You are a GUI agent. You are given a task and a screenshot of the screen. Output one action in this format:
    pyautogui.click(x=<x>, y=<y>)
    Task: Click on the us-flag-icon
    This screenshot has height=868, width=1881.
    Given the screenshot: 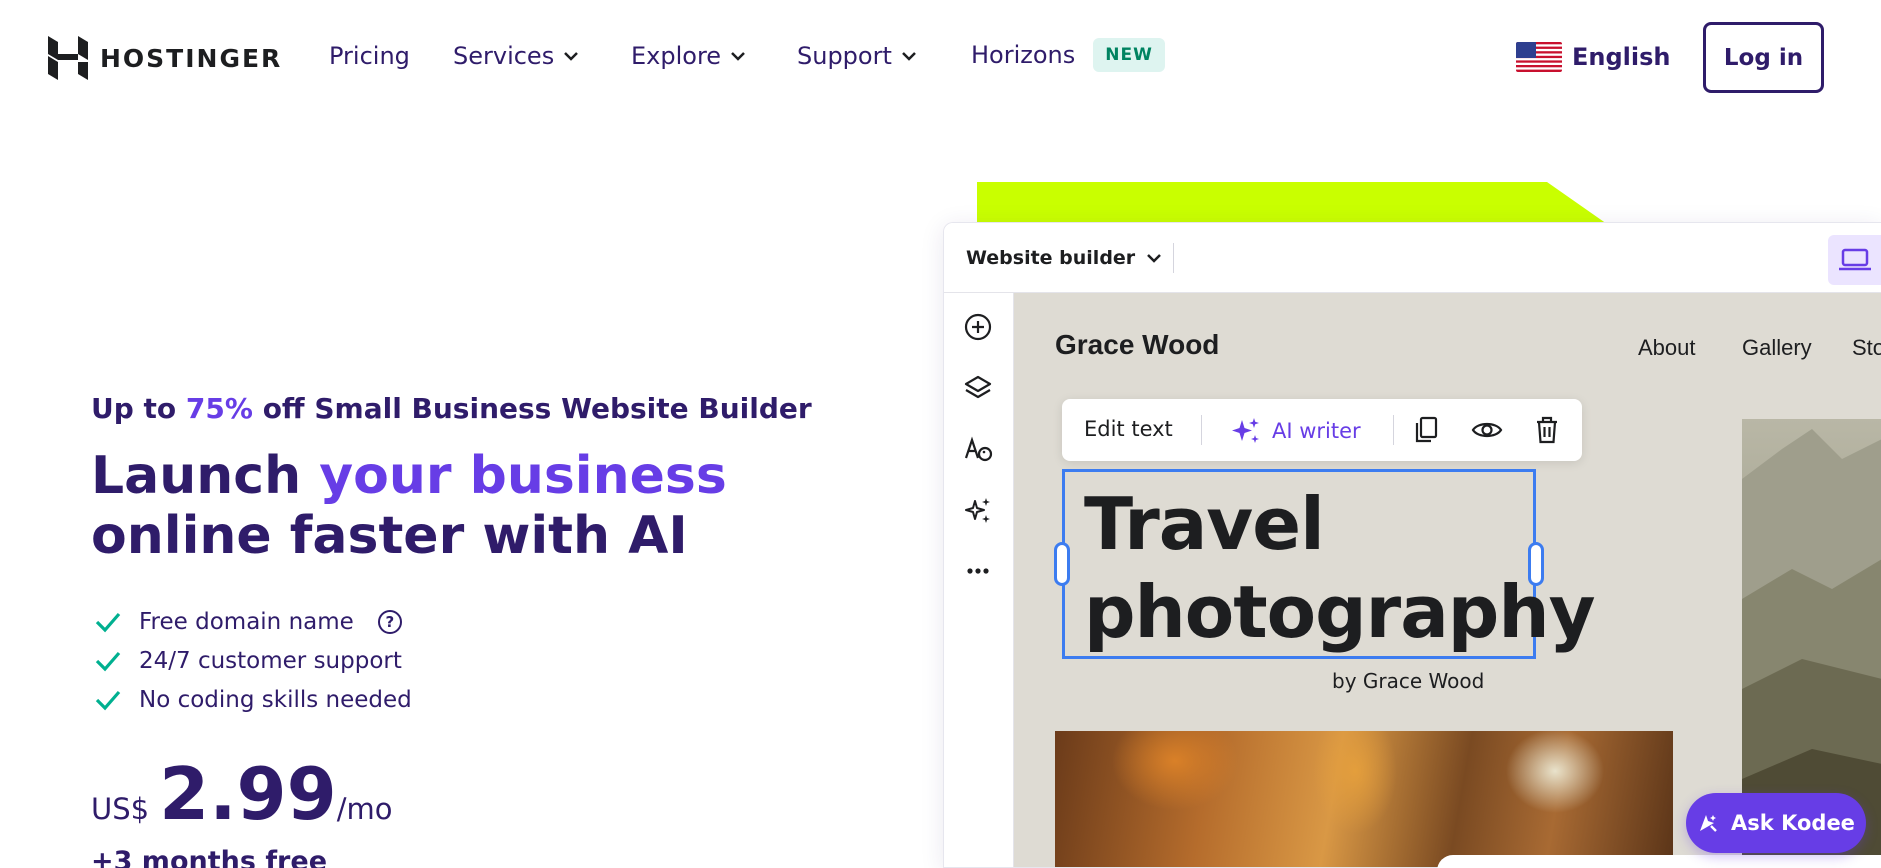 What is the action you would take?
    pyautogui.click(x=1539, y=57)
    